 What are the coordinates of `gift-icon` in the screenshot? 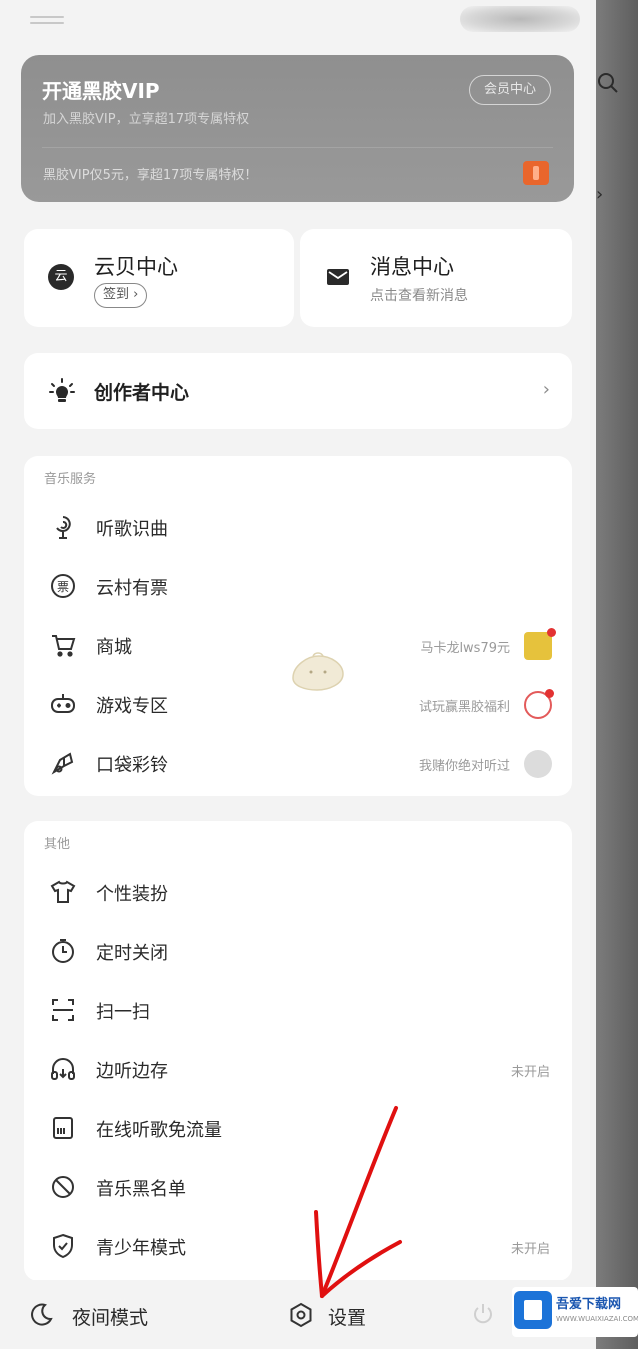 It's located at (536, 173).